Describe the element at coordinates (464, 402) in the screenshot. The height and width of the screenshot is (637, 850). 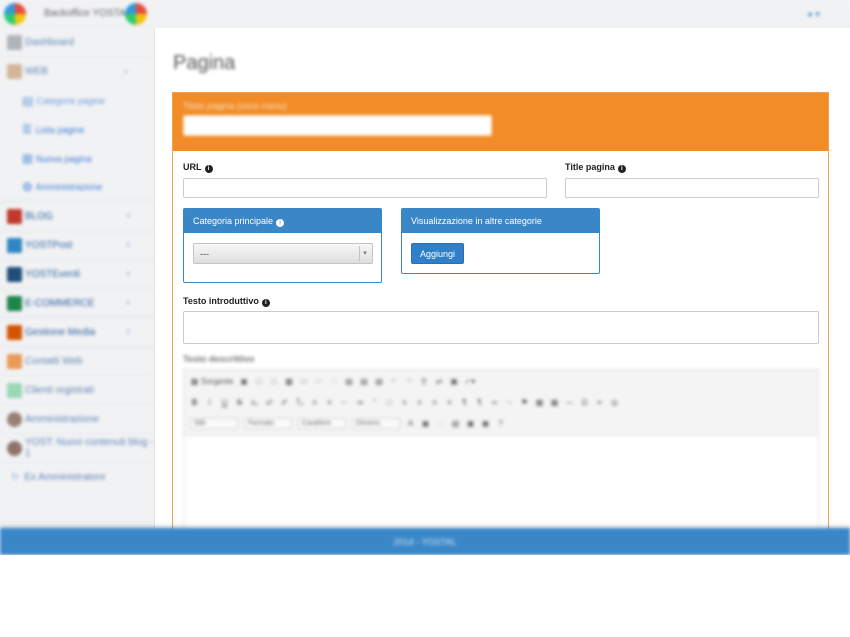
I see `ltr-icon: ¶` at that location.